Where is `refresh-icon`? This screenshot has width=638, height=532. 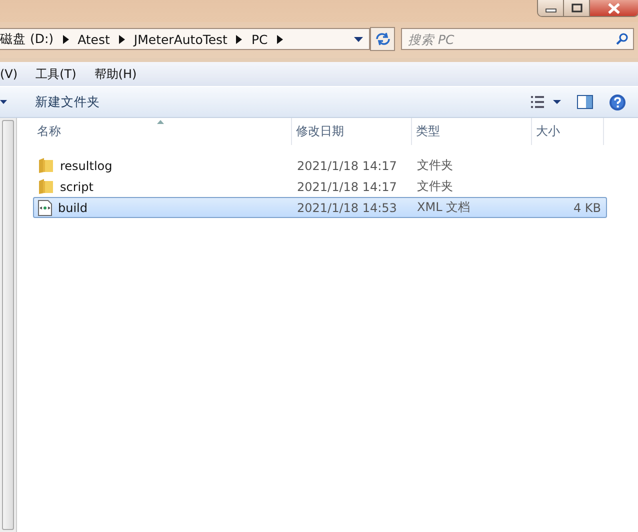 refresh-icon is located at coordinates (382, 39).